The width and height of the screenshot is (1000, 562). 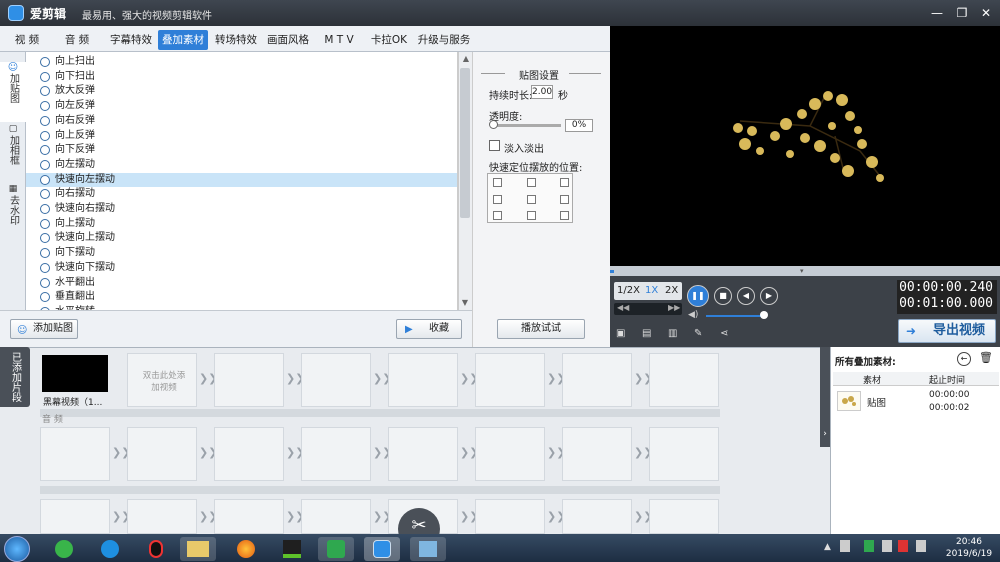 What do you see at coordinates (465, 143) in the screenshot?
I see `scroll-thumb` at bounding box center [465, 143].